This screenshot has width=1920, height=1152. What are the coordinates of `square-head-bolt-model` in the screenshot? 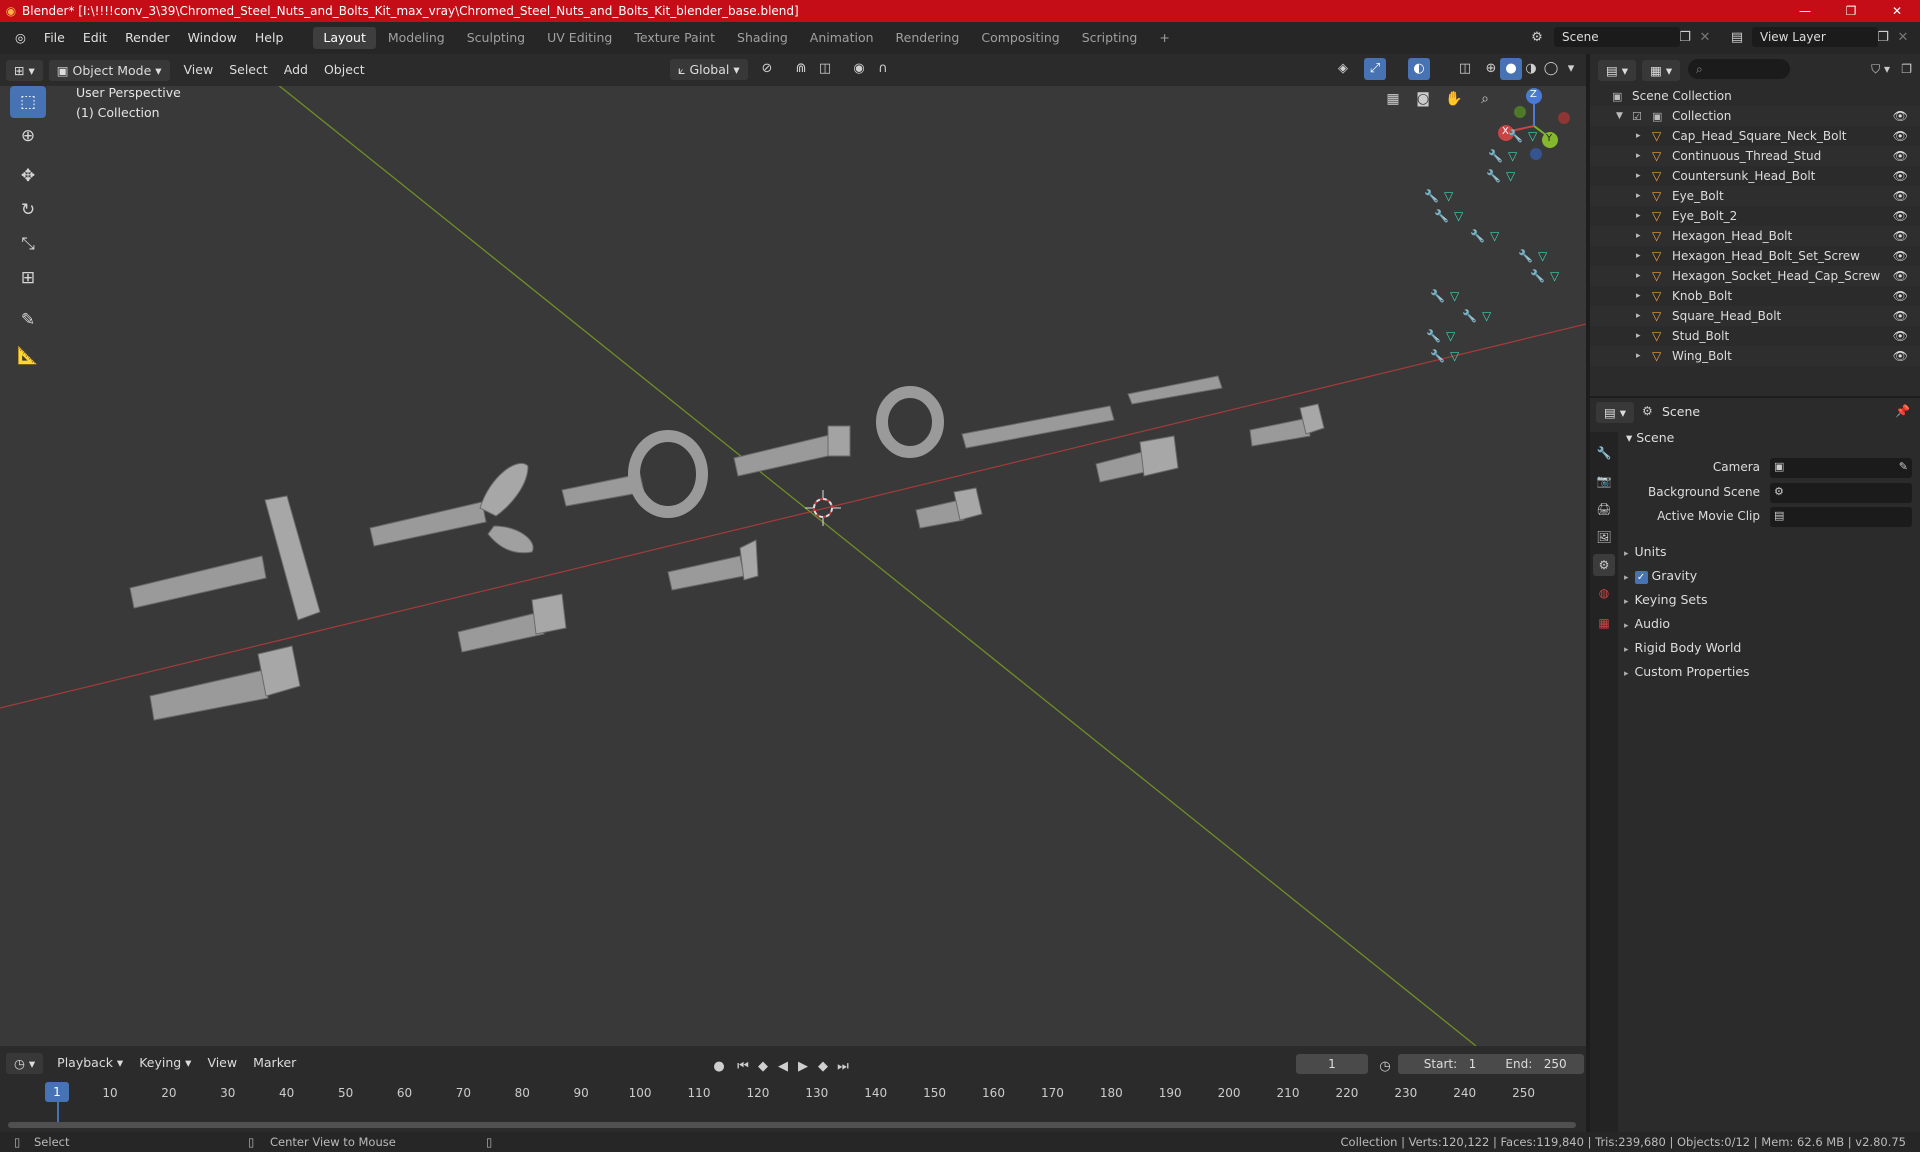 It's located at (1137, 459).